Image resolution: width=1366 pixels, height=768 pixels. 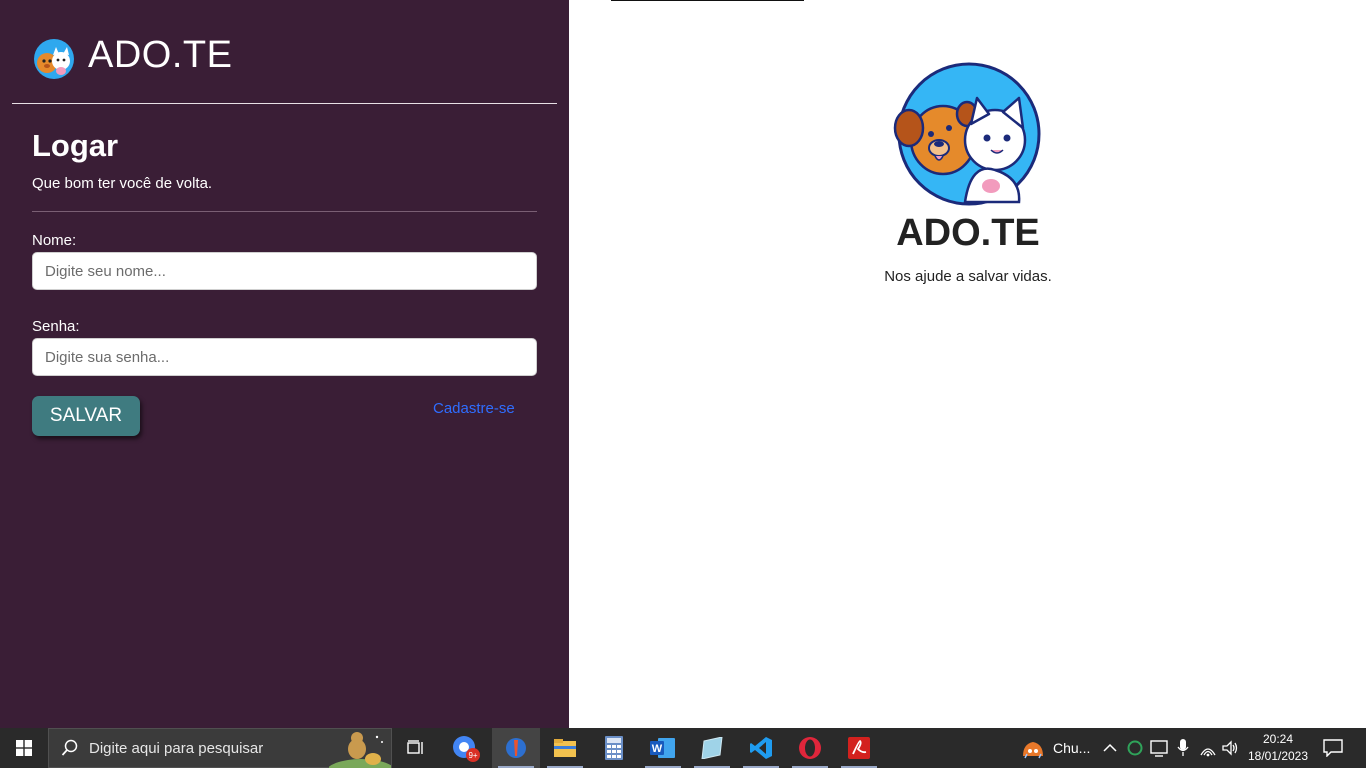 I want to click on taskbar-app, so click(x=712, y=748).